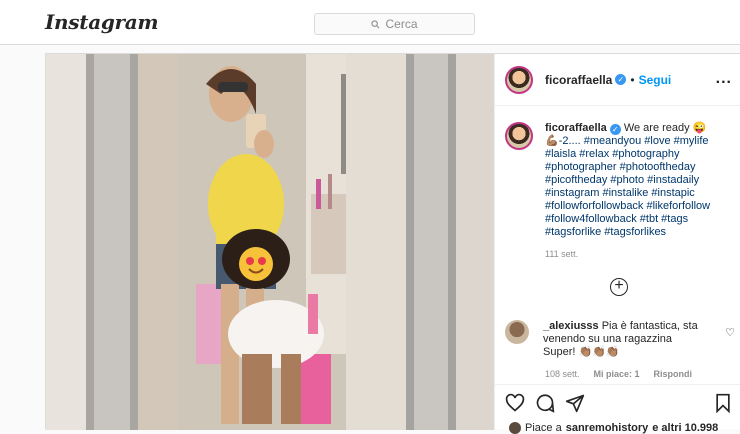 This screenshot has height=434, width=740. Describe the element at coordinates (578, 80) in the screenshot. I see `author-username: ficoraffaella` at that location.